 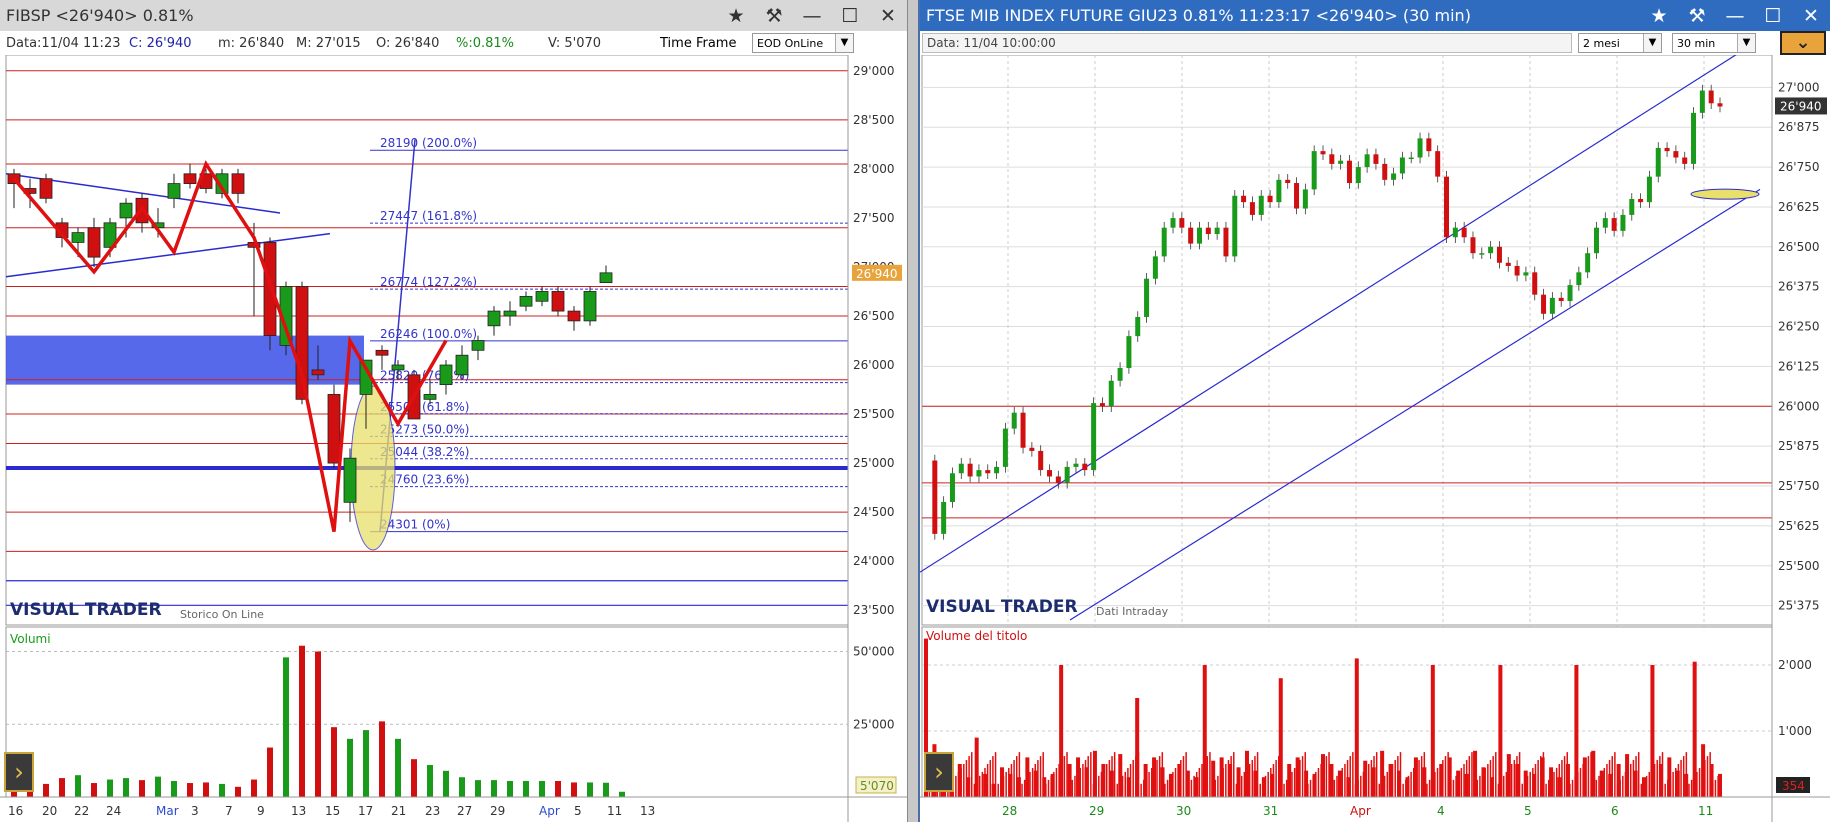 I want to click on price-tick-label: 24'500, so click(x=873, y=512).